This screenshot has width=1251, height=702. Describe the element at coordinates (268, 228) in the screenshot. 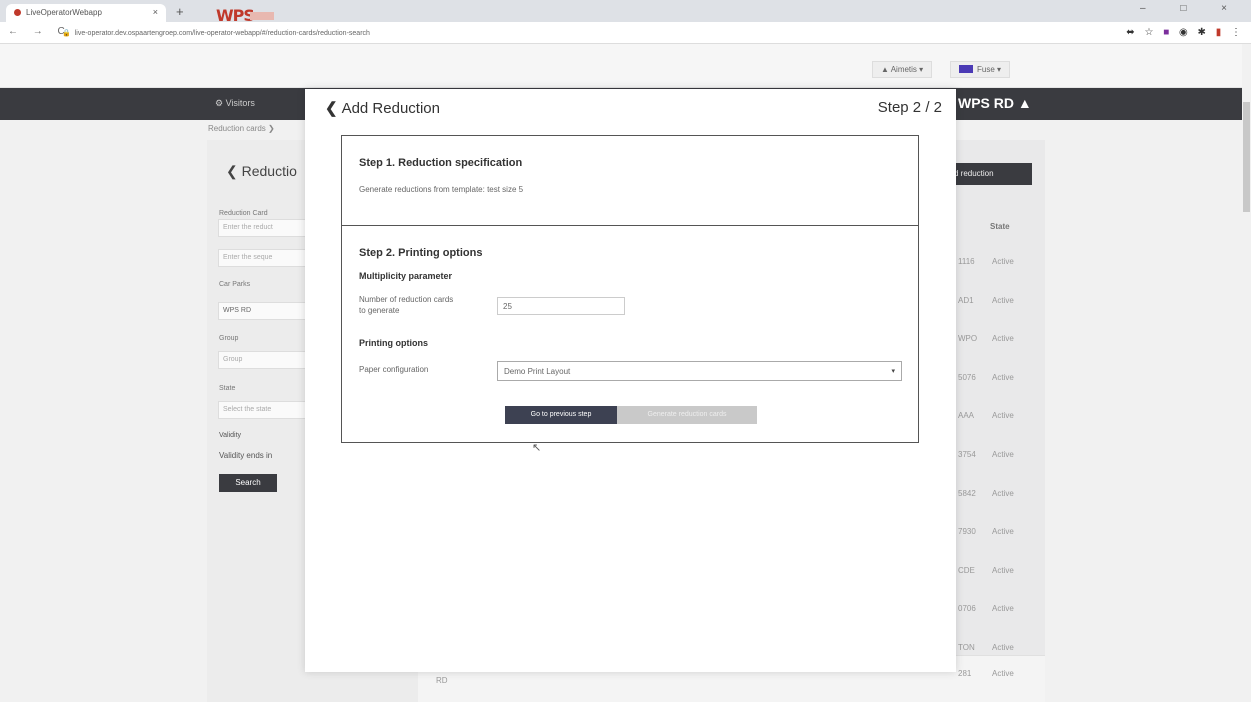

I see `reduction-card-input: Enter the reduct` at that location.